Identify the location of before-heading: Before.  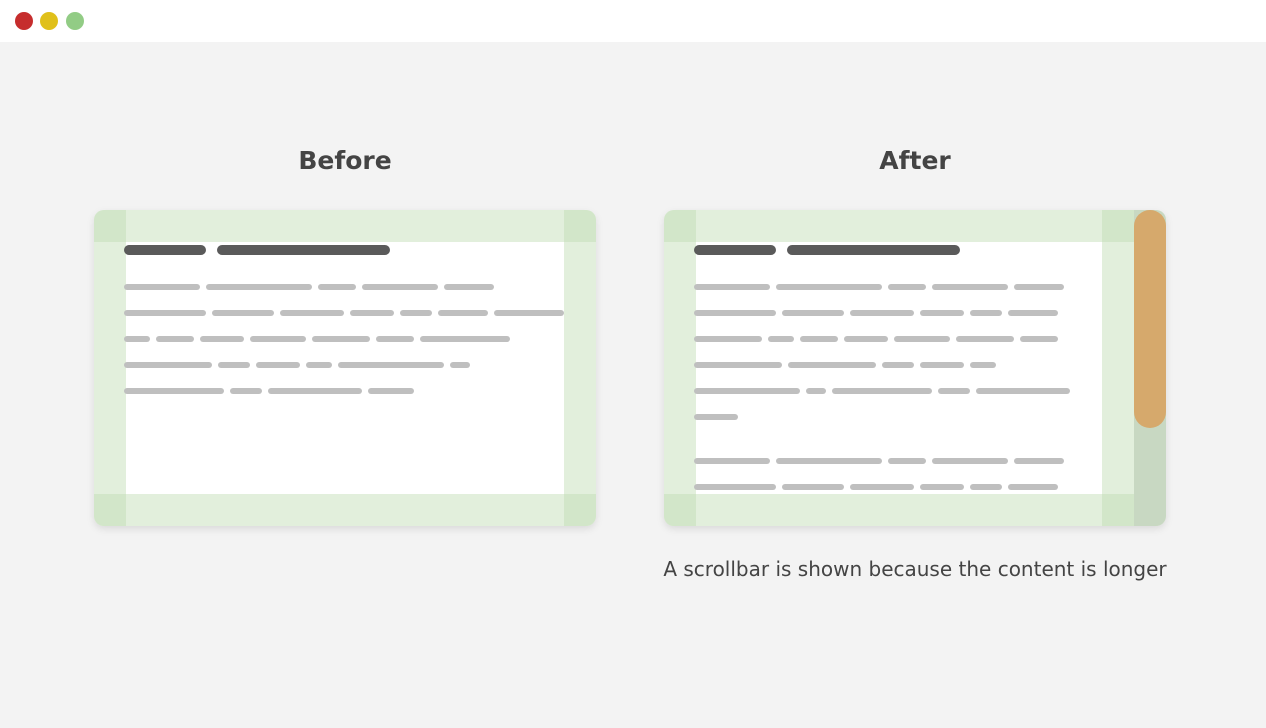
(345, 160).